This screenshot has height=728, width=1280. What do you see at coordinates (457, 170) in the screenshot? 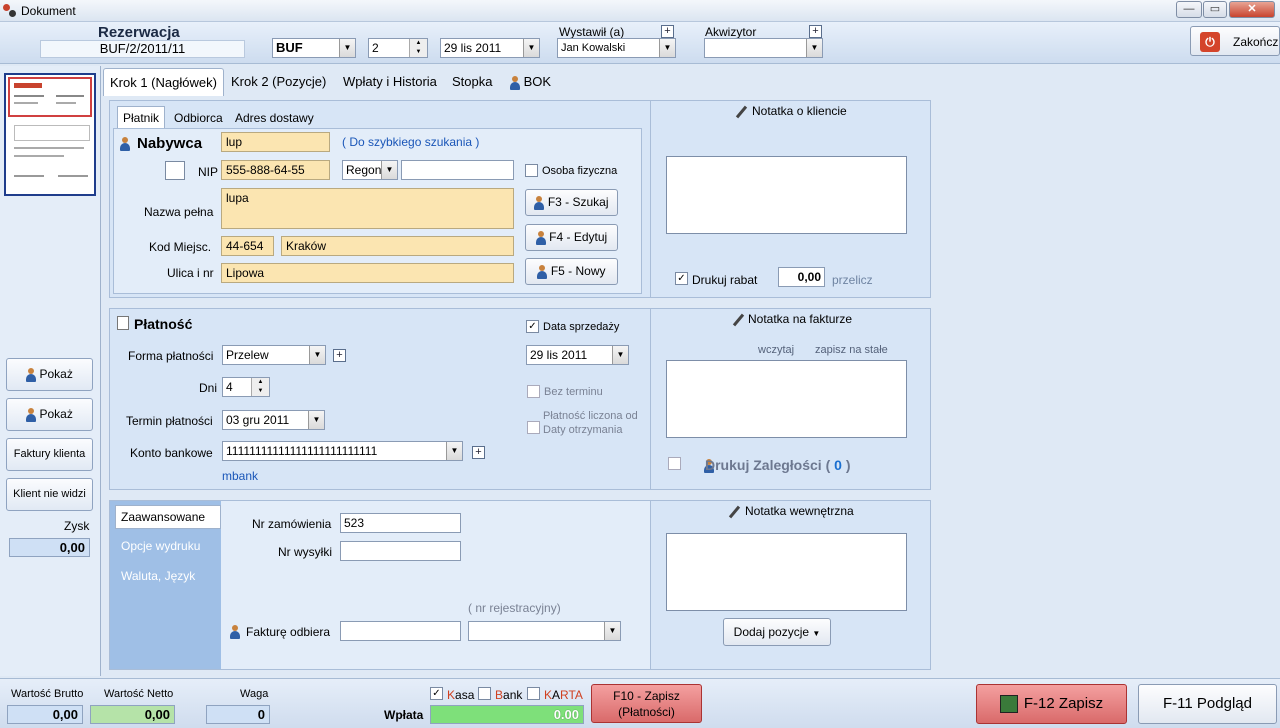
I see `regon-input` at bounding box center [457, 170].